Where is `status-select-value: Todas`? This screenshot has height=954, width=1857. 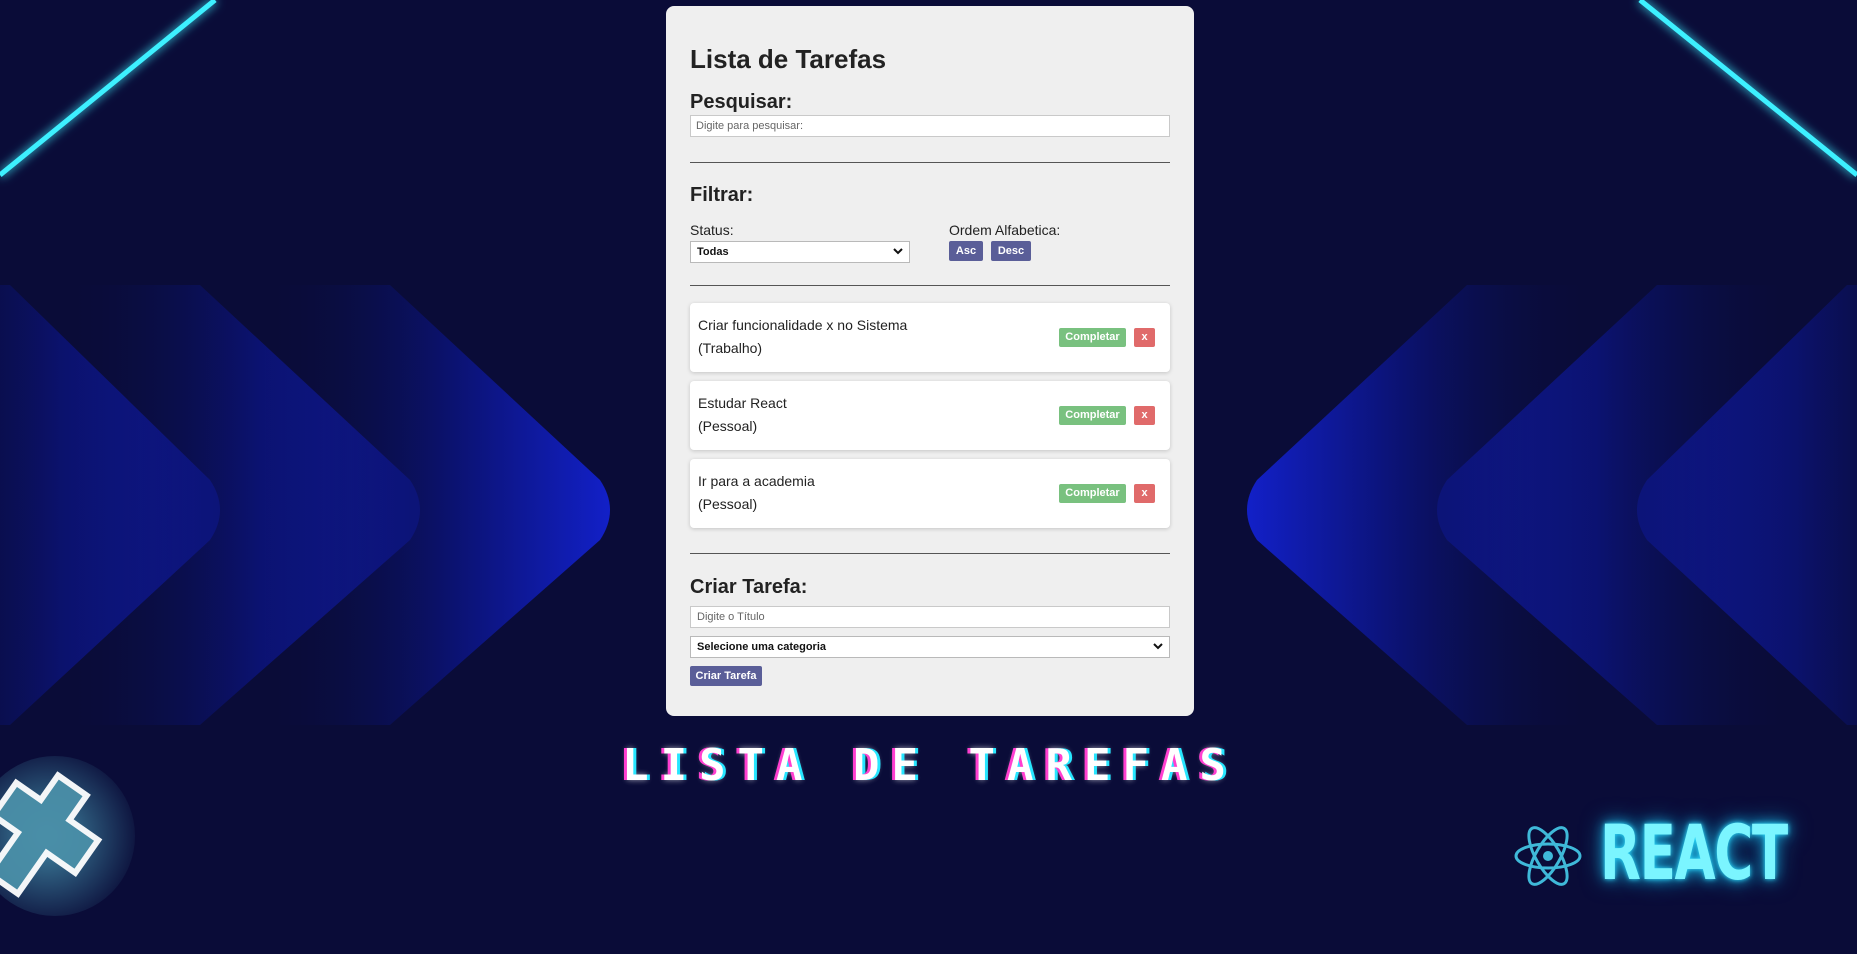 status-select-value: Todas is located at coordinates (713, 252).